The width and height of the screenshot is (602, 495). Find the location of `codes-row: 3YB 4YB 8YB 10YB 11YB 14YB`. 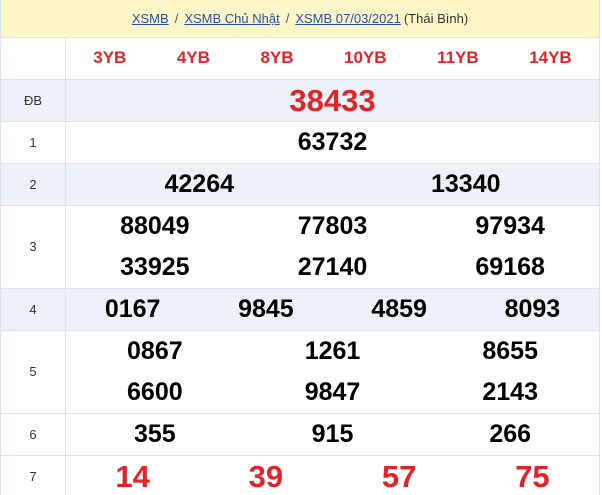

codes-row: 3YB 4YB 8YB 10YB 11YB 14YB is located at coordinates (300, 59).